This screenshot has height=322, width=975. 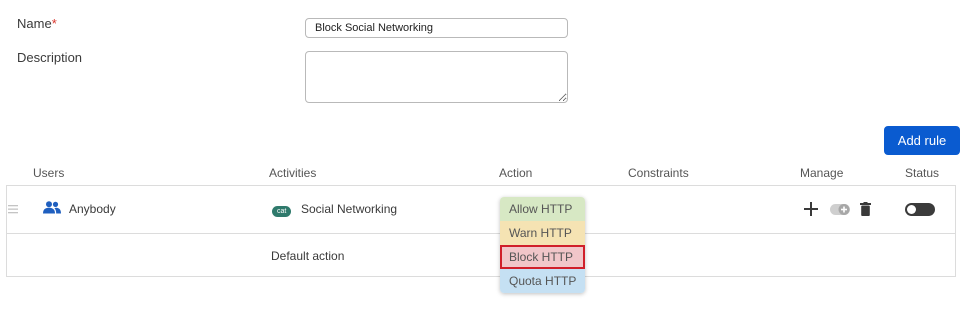 I want to click on users-group-icon, so click(x=52, y=207).